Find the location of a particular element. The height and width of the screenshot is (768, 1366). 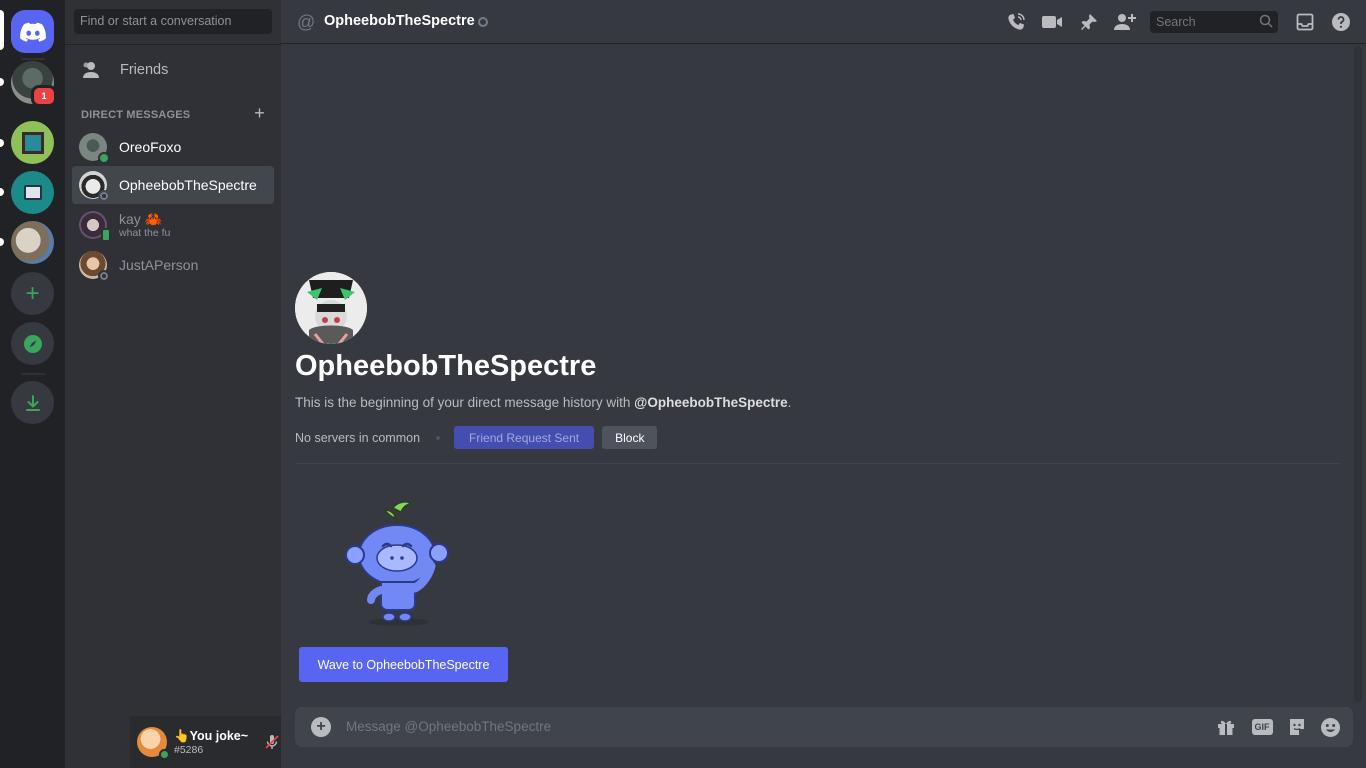

recipient-avatar is located at coordinates (331, 308).